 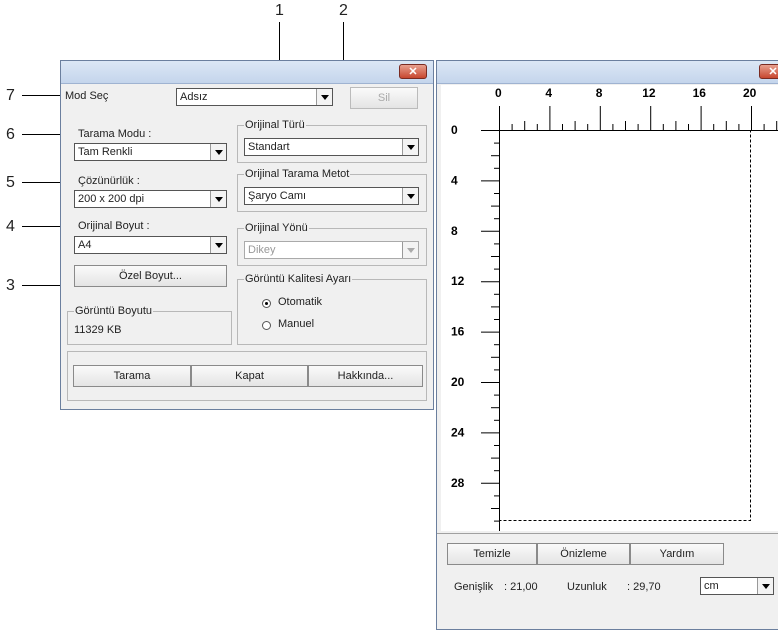 What do you see at coordinates (454, 180) in the screenshot?
I see `left-ruler-label: 4` at bounding box center [454, 180].